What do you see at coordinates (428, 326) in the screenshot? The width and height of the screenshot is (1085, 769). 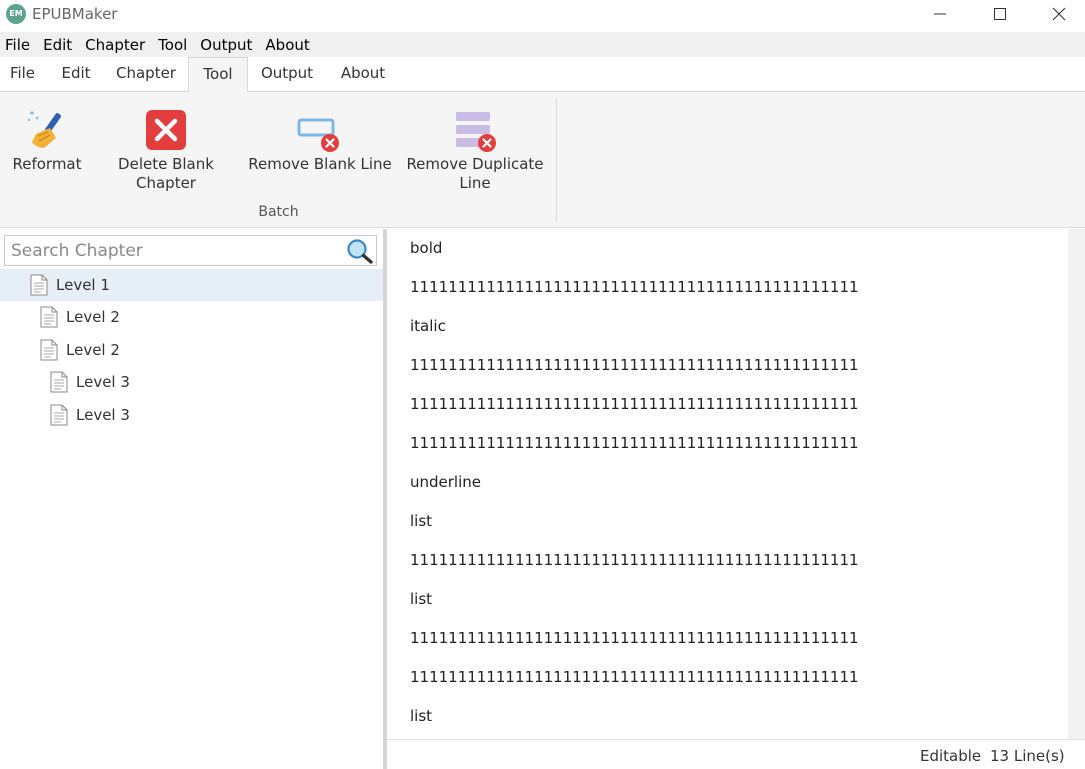 I see `editor-line: italic` at bounding box center [428, 326].